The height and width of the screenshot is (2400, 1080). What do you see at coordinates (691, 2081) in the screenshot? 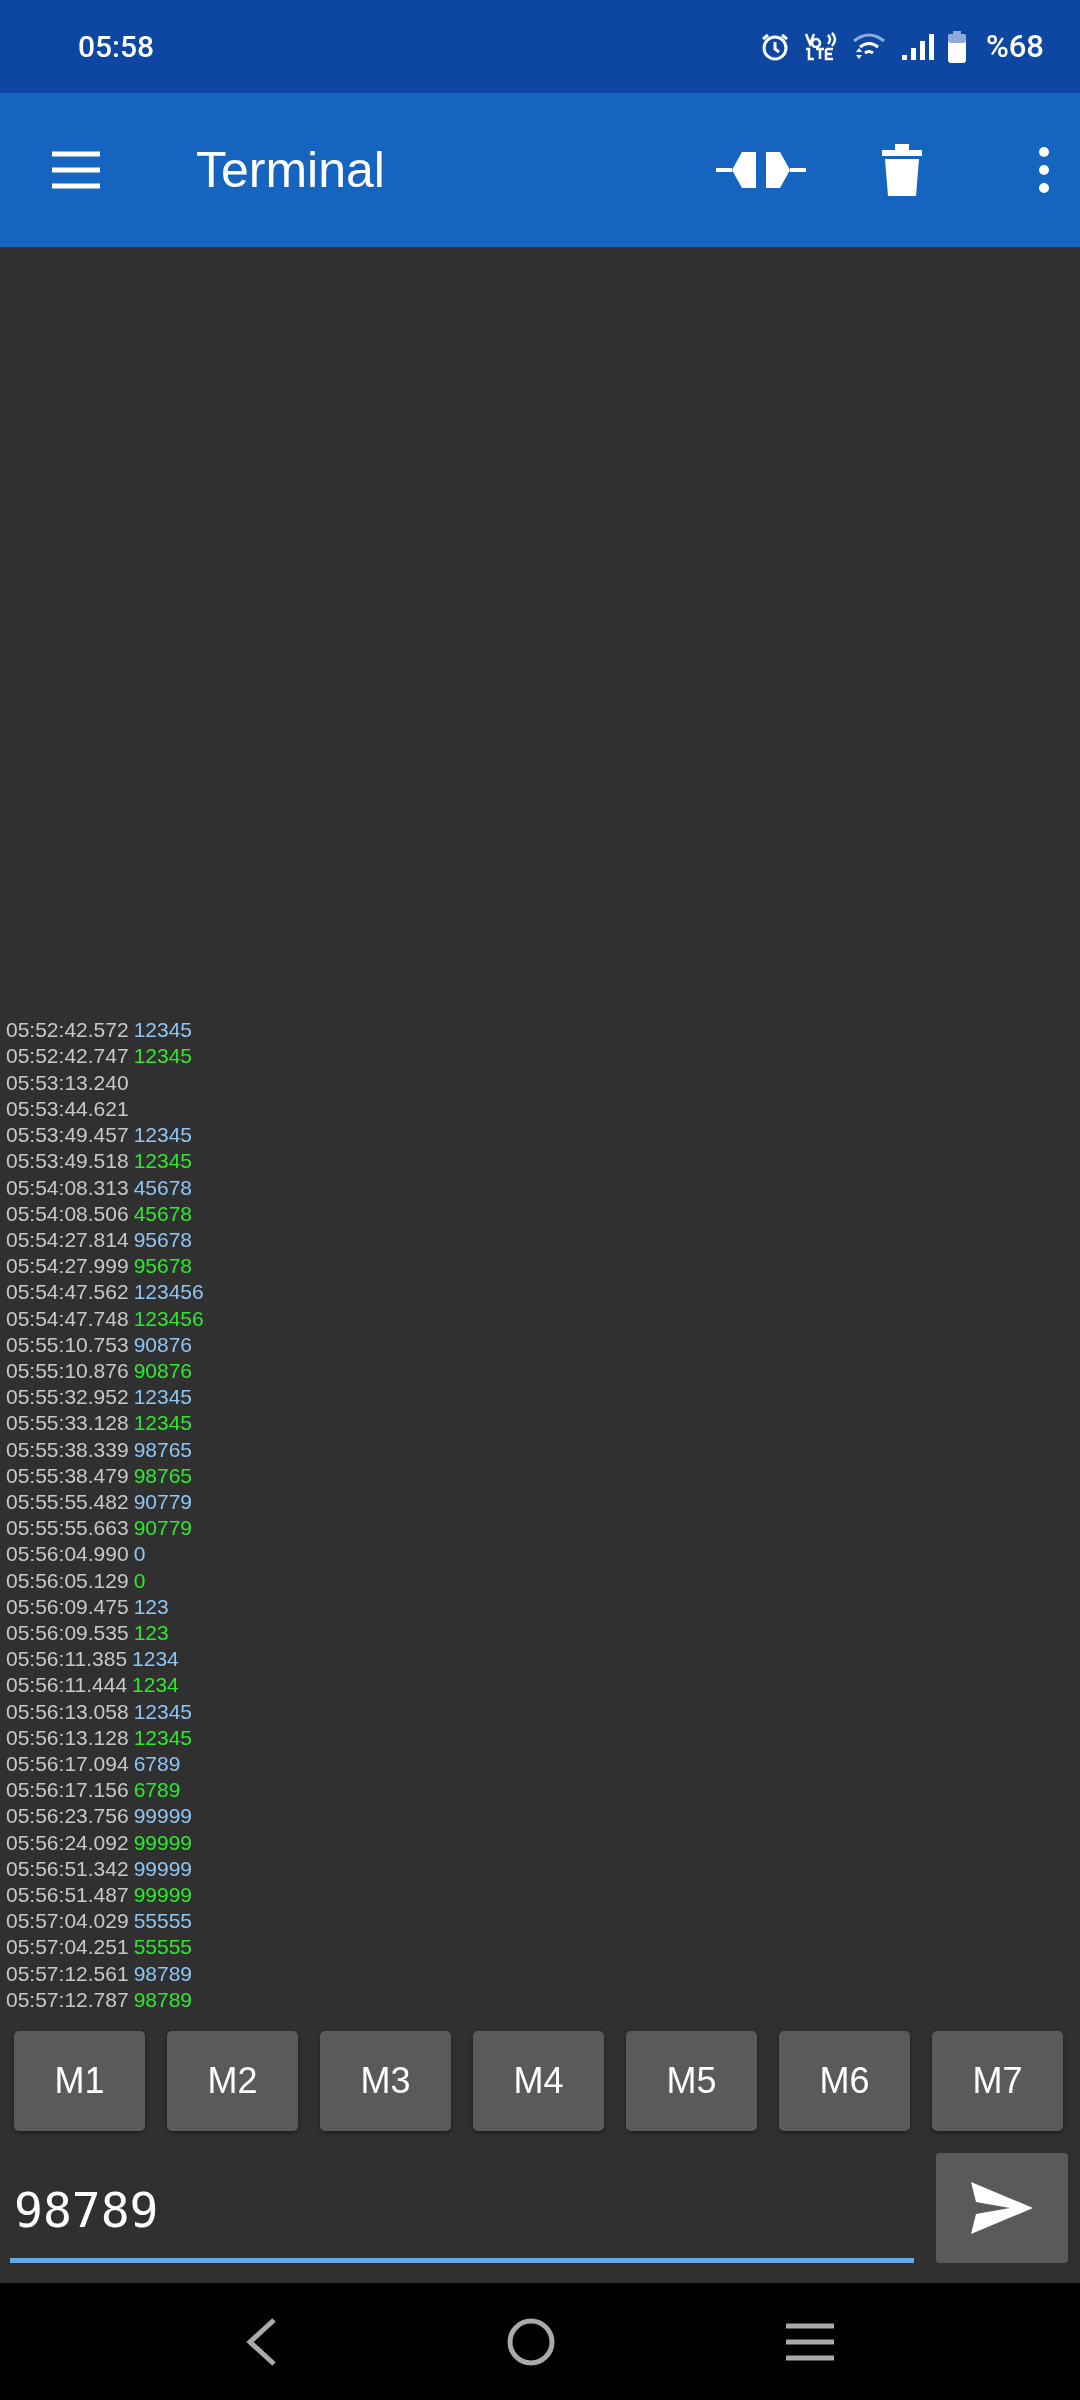
I see `macro-button: M5` at bounding box center [691, 2081].